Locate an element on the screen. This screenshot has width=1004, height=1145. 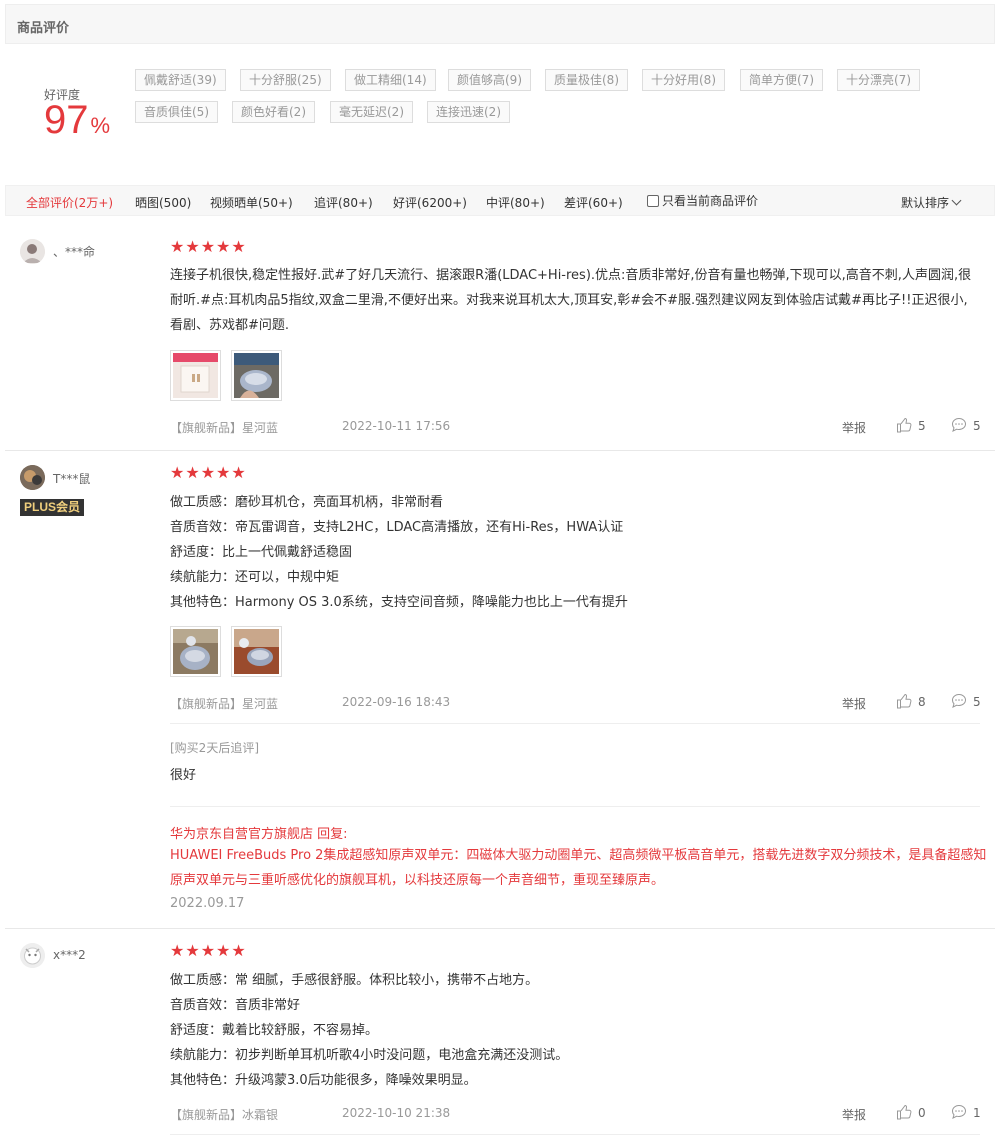
like-button: 8 is located at coordinates (911, 701).